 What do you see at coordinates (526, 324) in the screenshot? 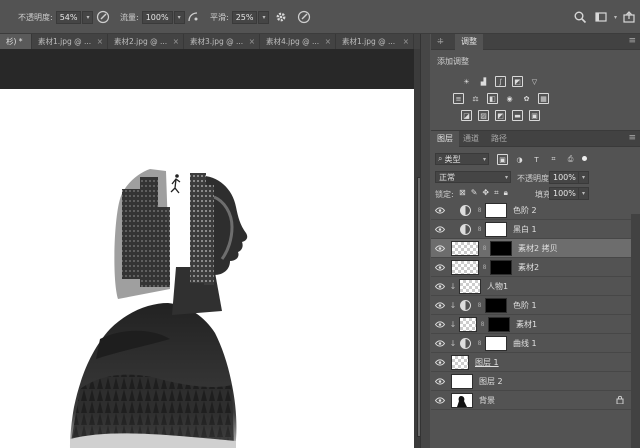
I see `layer-name: 素材1` at bounding box center [526, 324].